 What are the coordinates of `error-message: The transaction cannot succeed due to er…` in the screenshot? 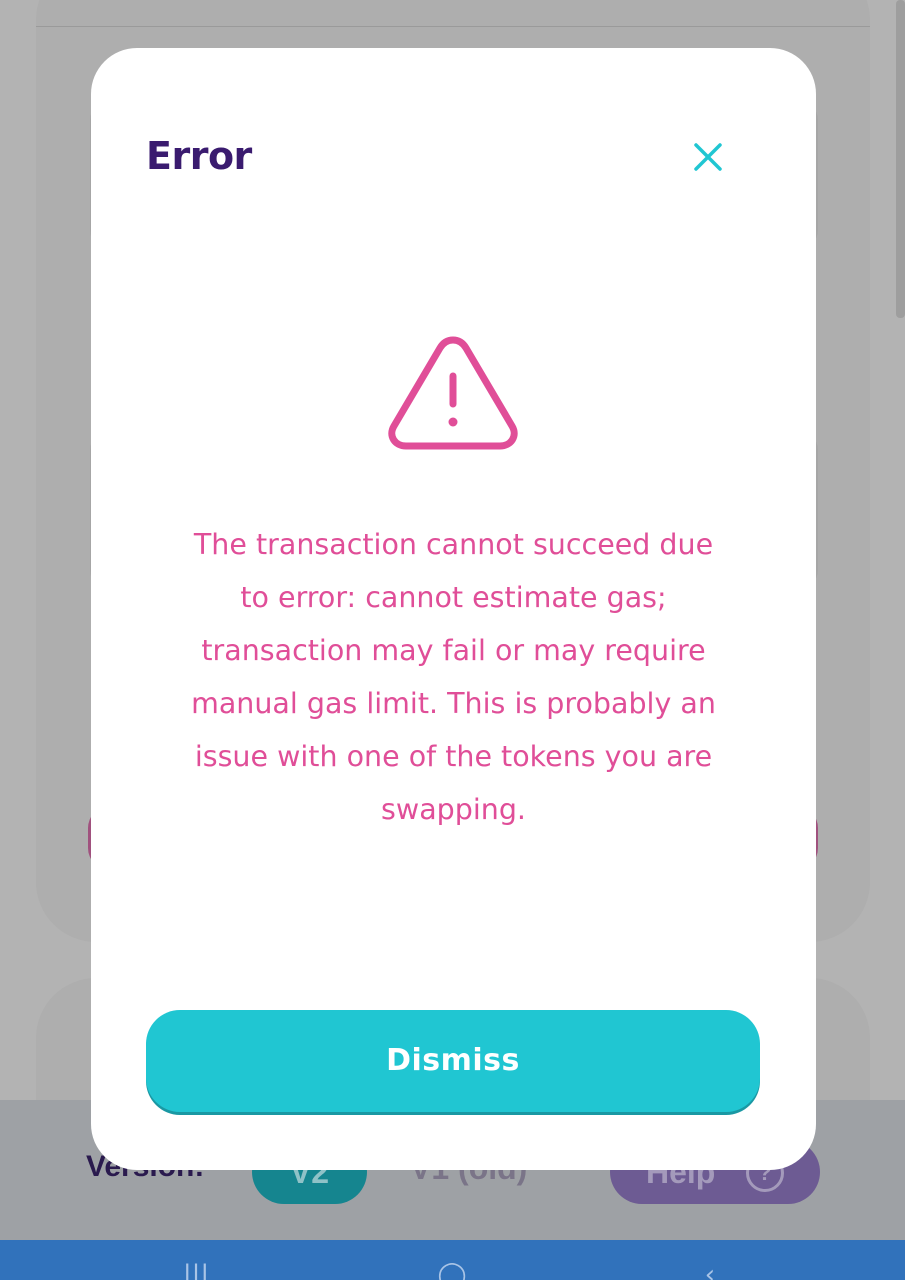 It's located at (453, 677).